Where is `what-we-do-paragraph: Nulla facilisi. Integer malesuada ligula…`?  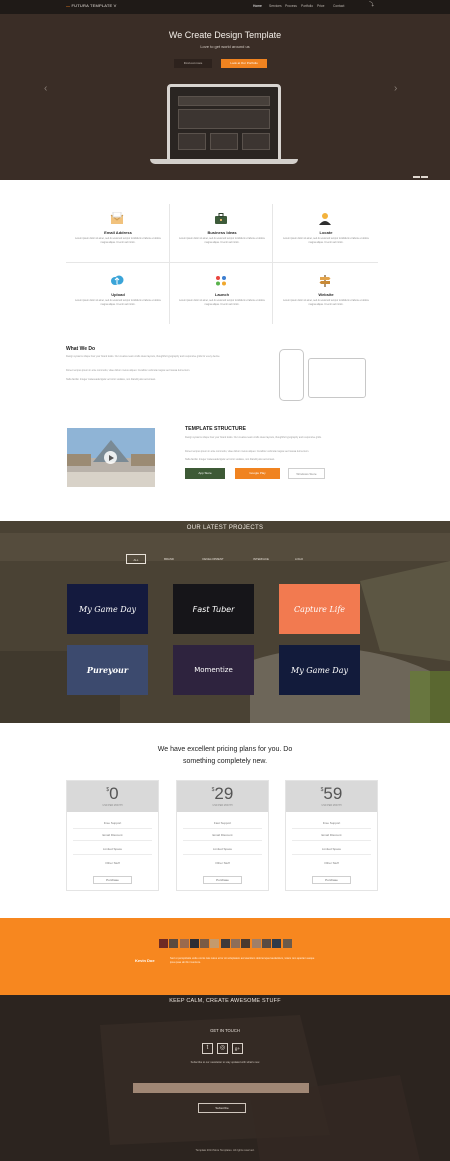
what-we-do-paragraph: Nulla facilisi. Integer malesuada ligula… is located at coordinates (111, 379).